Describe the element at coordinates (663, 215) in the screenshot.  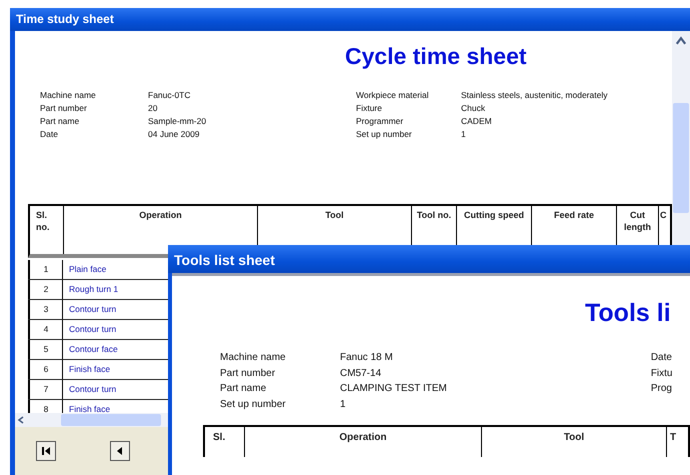
I see `column-header: C` at that location.